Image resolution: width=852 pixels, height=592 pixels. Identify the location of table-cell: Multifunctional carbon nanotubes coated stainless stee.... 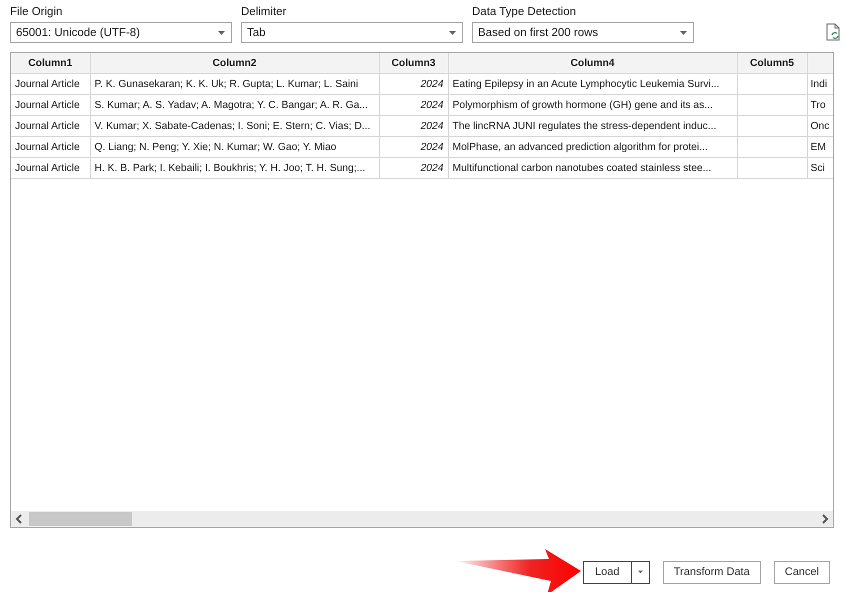
(592, 168).